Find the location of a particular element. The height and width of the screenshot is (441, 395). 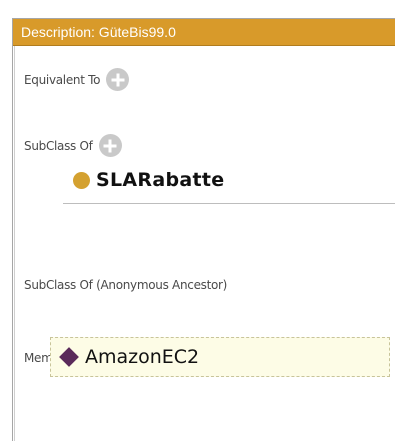

separator is located at coordinates (229, 203).